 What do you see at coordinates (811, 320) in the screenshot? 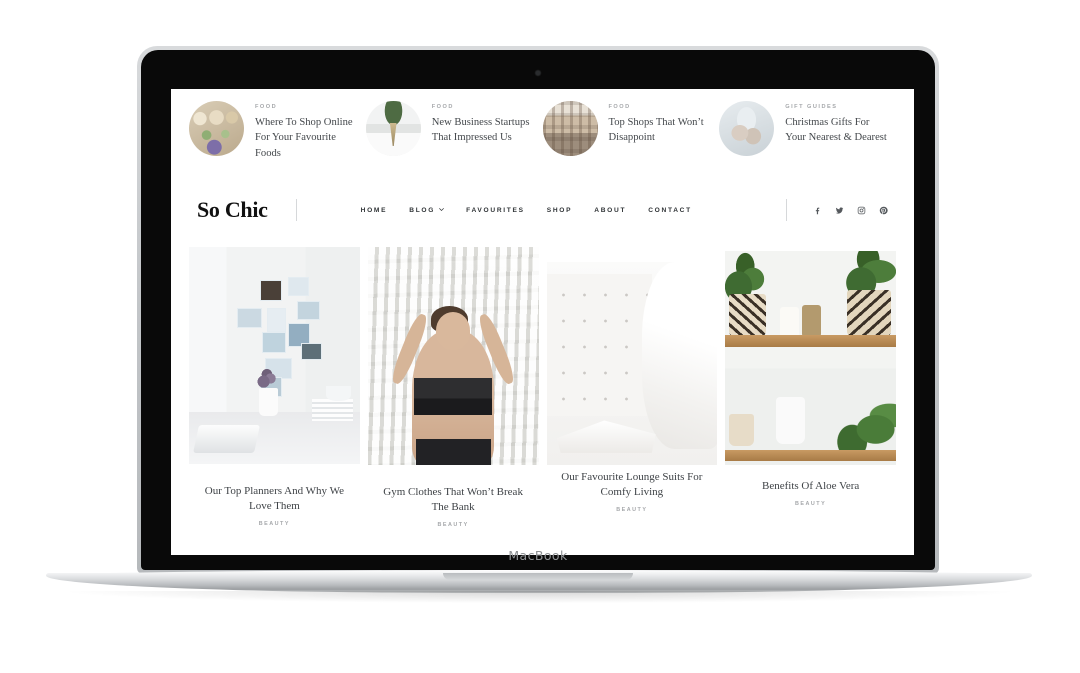
I see `small-clay-pot` at bounding box center [811, 320].